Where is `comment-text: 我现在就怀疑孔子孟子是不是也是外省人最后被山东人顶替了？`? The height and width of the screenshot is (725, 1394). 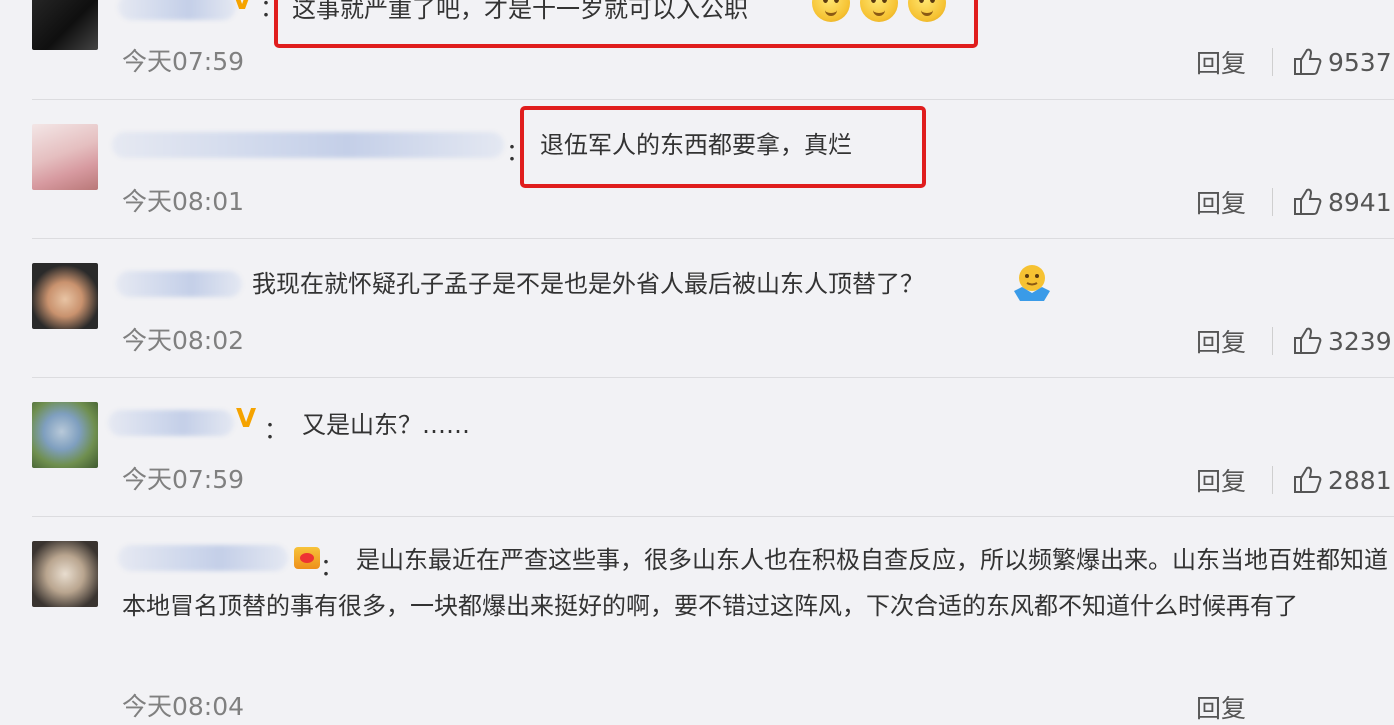
comment-text: 我现在就怀疑孔子孟子是不是也是外省人最后被山东人顶替了？ is located at coordinates (588, 284).